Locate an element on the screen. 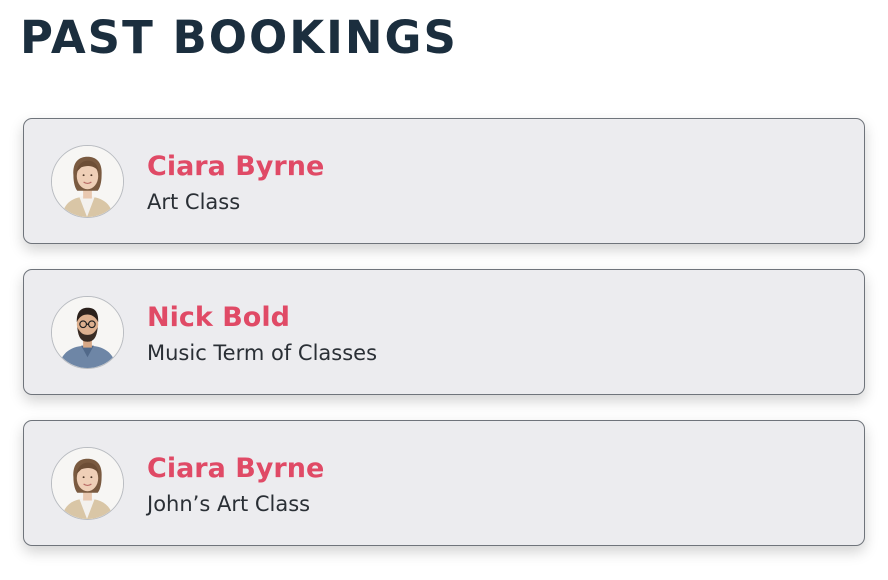 The height and width of the screenshot is (580, 888). booking-text: Nick Bold Music Term of Classes is located at coordinates (262, 334).